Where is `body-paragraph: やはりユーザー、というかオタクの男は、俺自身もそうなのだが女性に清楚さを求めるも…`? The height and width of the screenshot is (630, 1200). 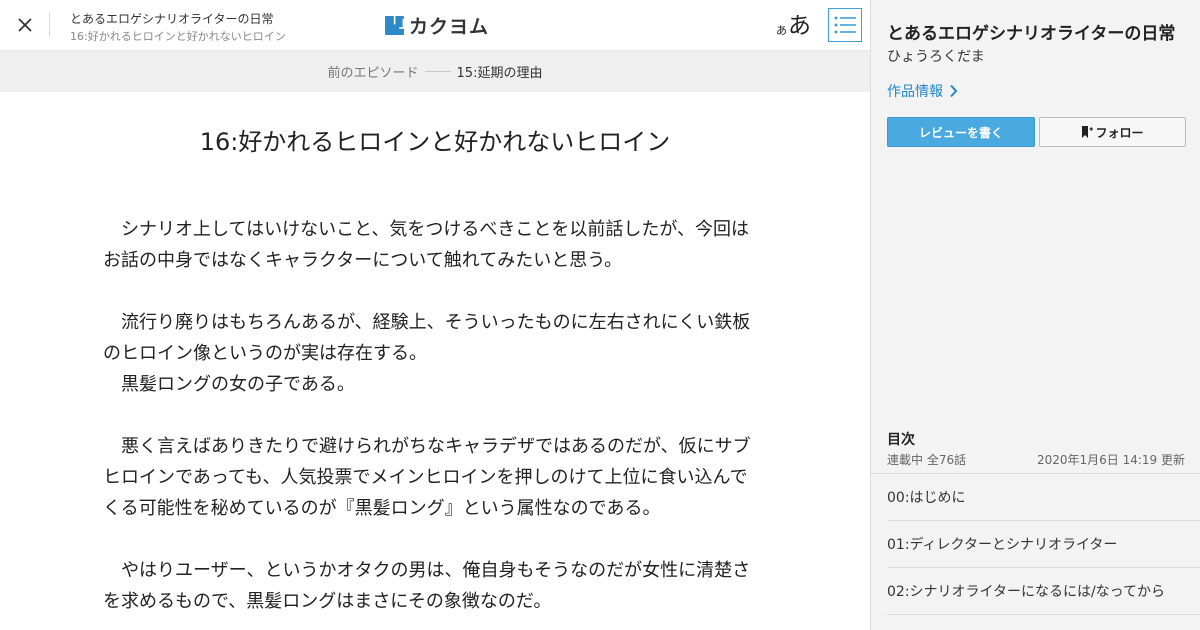
body-paragraph: やはりユーザー、というかオタクの男は、俺自身もそうなのだが女性に清楚さを求めるも… is located at coordinates (427, 586).